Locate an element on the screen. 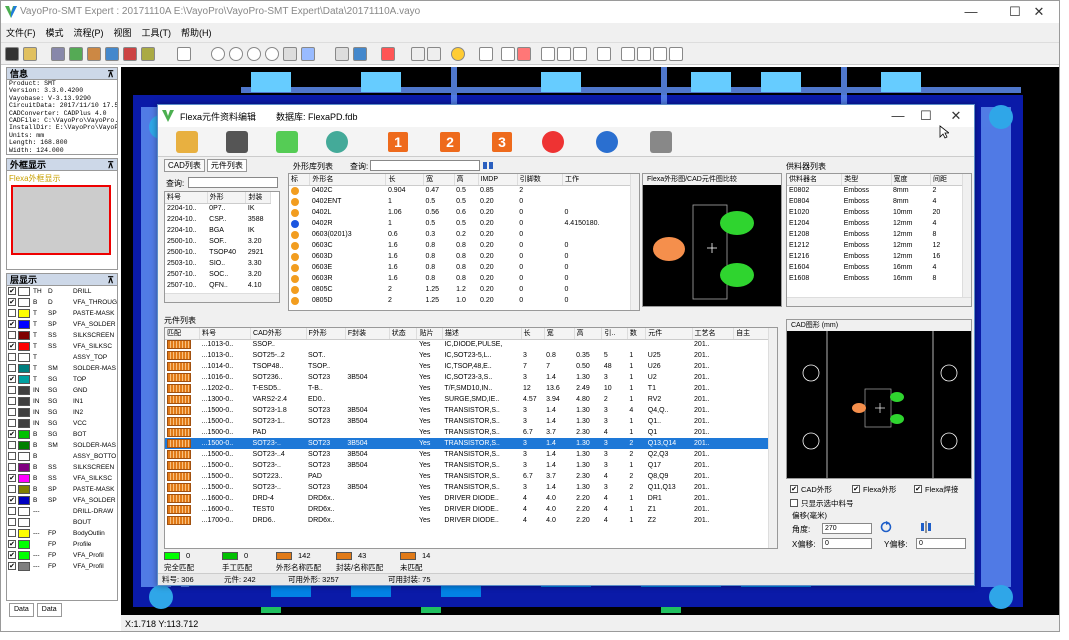  column-header: 工艺名 is located at coordinates (713, 334).